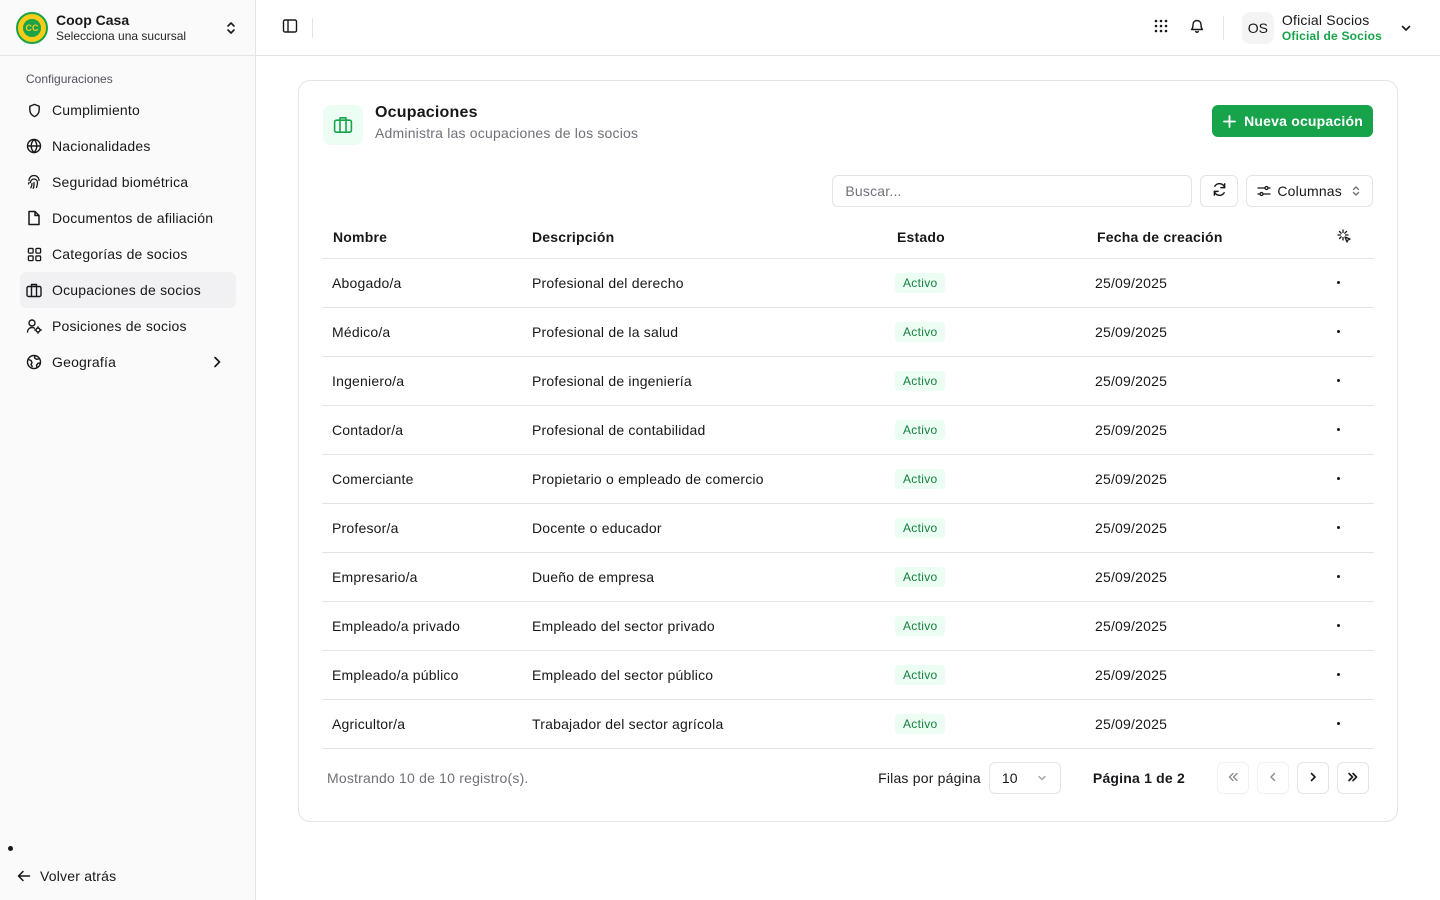 The height and width of the screenshot is (900, 1440). Describe the element at coordinates (427, 430) in the screenshot. I see `cell-name: Contador/a` at that location.